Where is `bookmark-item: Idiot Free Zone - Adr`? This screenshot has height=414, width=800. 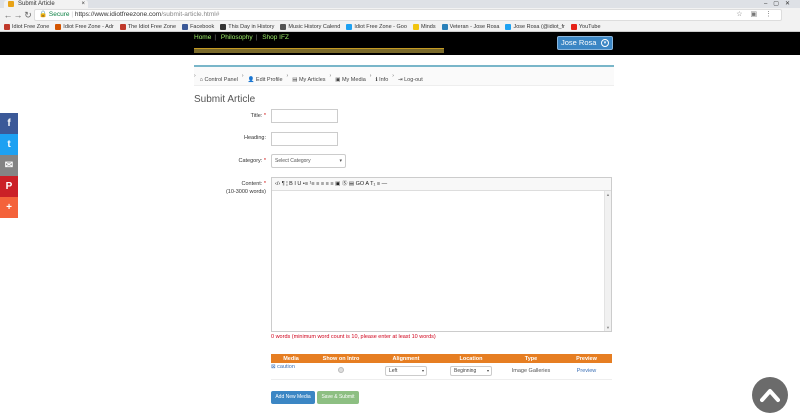 bookmark-item: Idiot Free Zone - Adr is located at coordinates (84, 26).